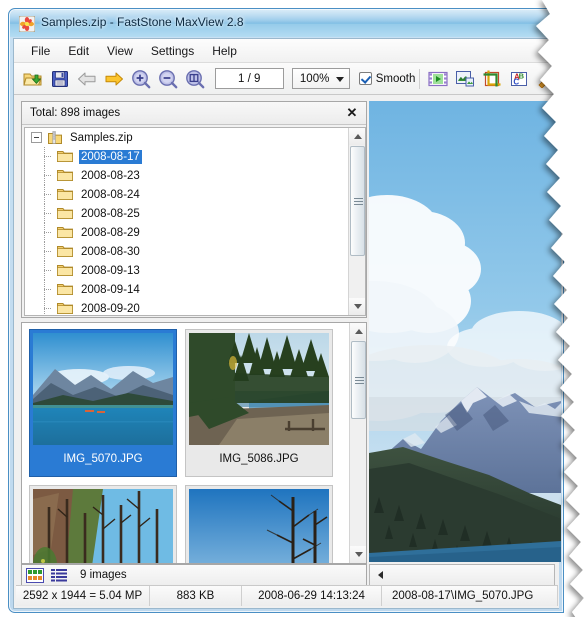 This screenshot has width=588, height=621. I want to click on tree-vertical-scrollbar, so click(356, 221).